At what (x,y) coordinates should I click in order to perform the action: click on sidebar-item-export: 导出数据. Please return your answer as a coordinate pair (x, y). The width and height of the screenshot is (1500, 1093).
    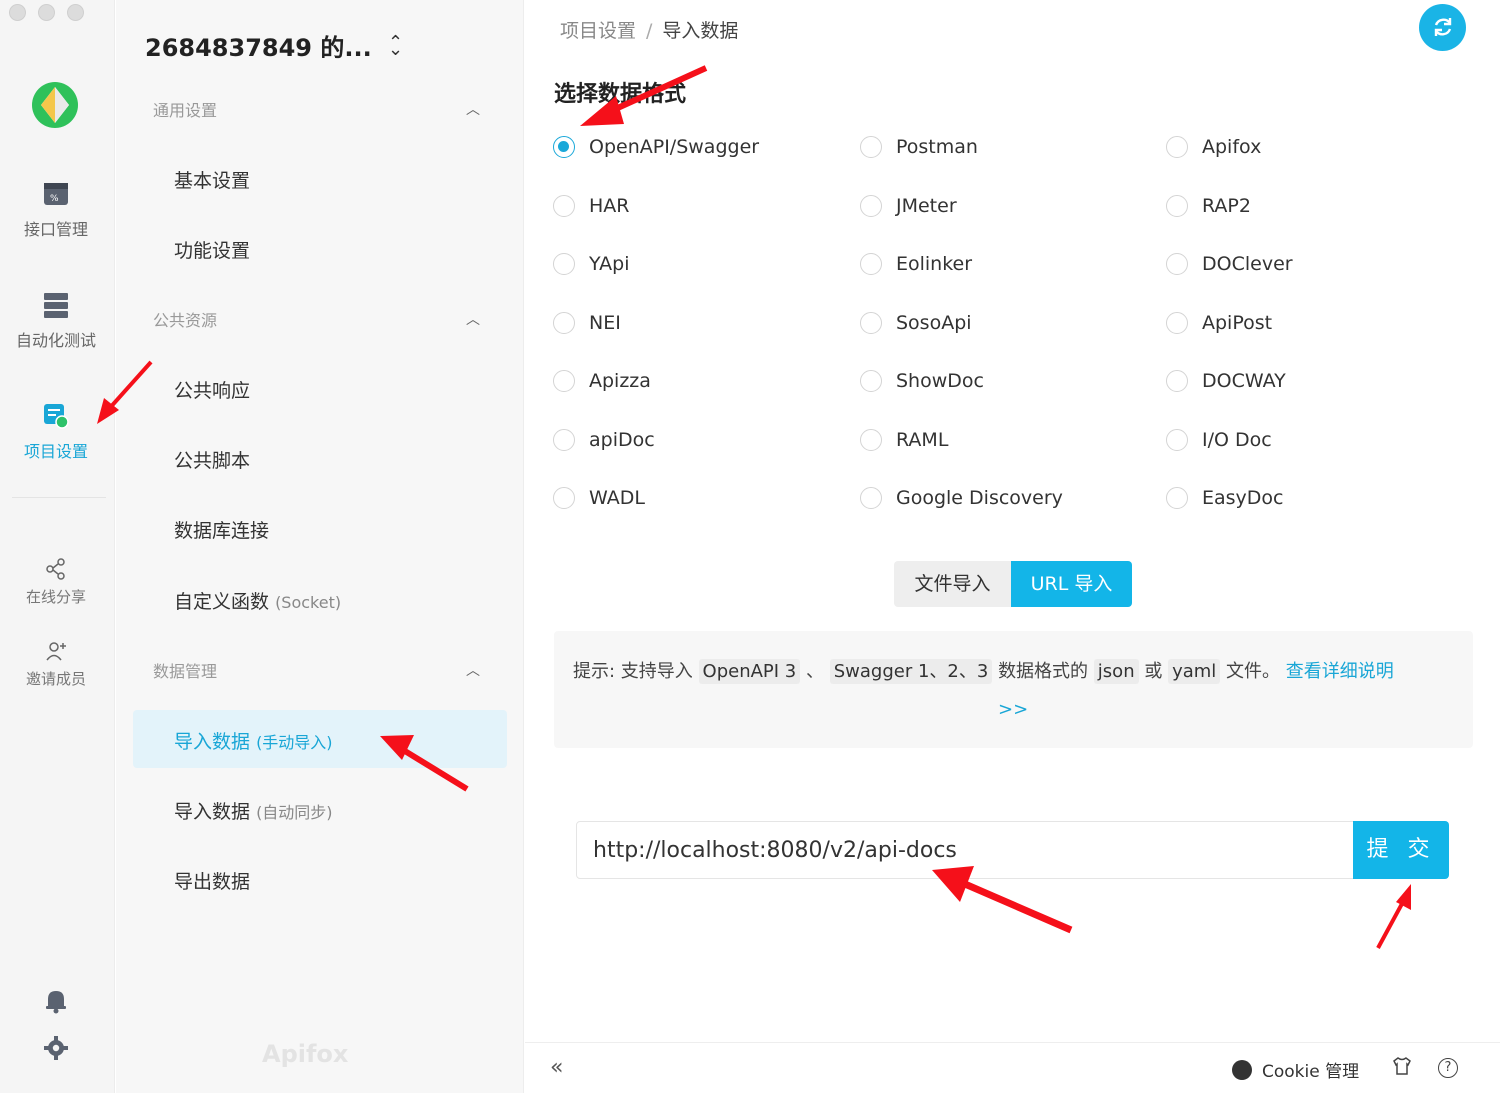
    Looking at the image, I should click on (212, 880).